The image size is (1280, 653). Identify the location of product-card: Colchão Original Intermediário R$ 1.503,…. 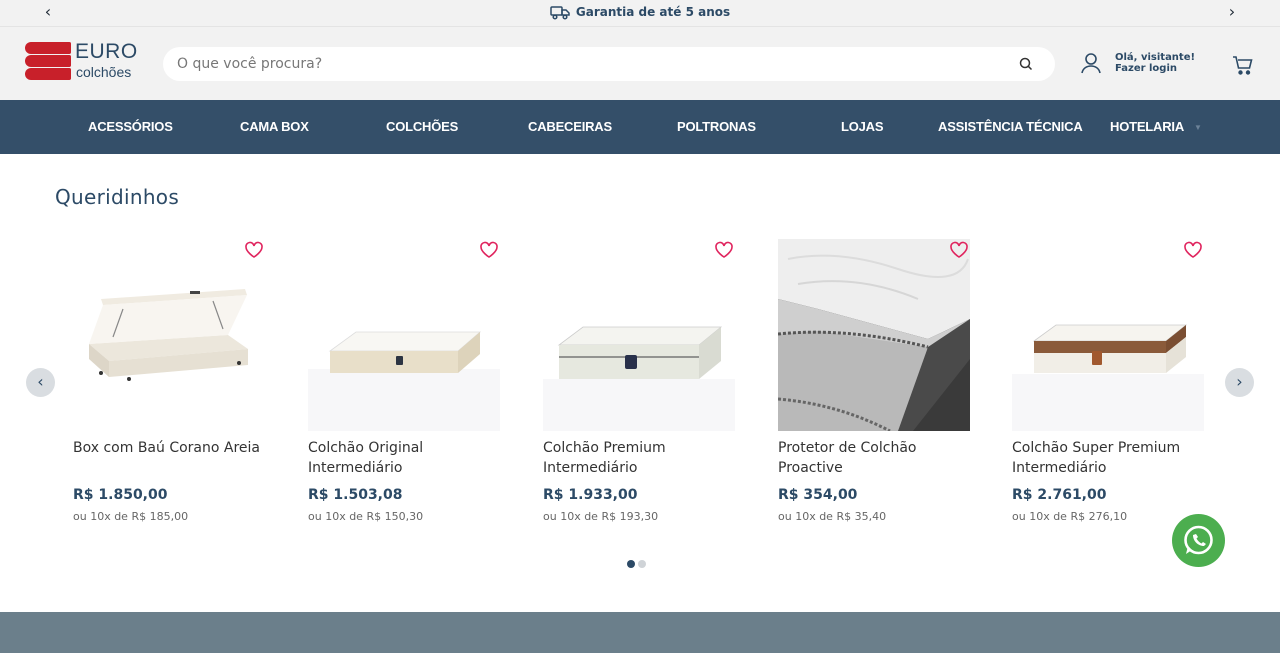
(410, 389).